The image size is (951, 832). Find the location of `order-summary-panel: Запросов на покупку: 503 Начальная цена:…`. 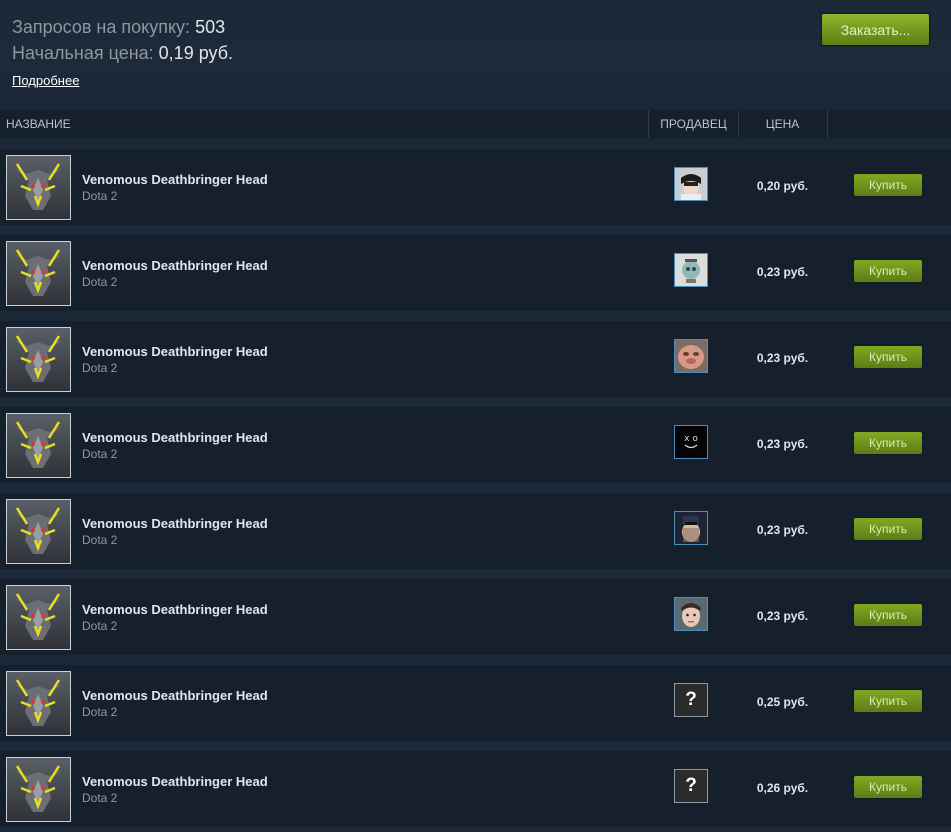

order-summary-panel: Запросов на покупку: 503 Начальная цена:… is located at coordinates (475, 50).